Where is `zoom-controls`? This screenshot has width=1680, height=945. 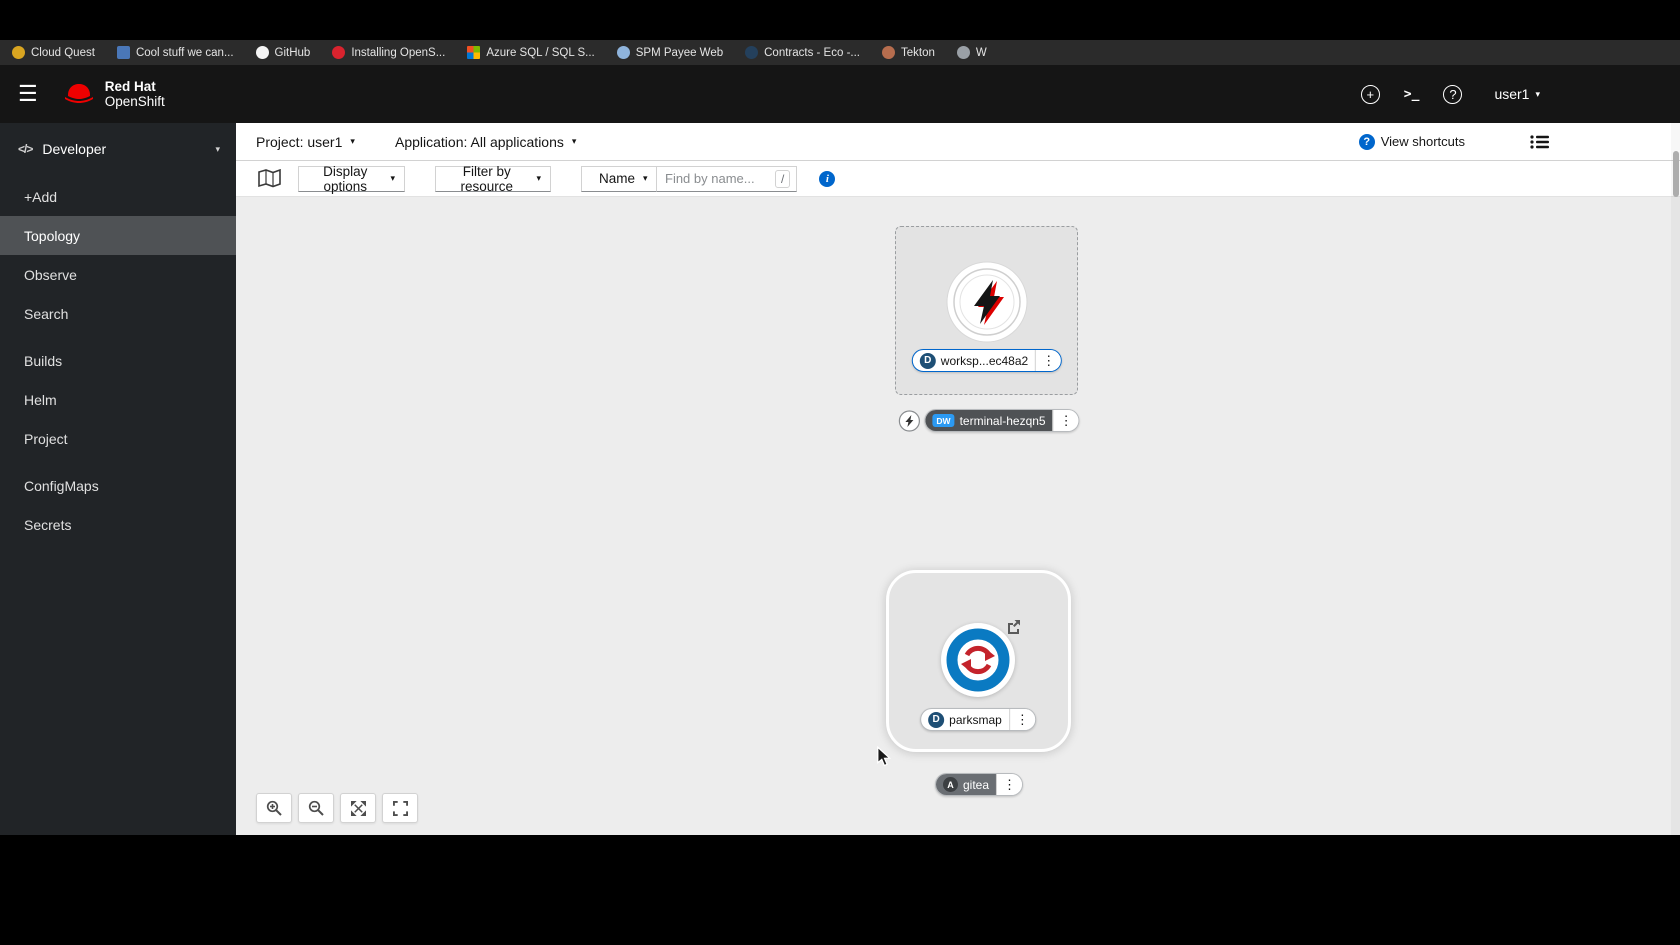 zoom-controls is located at coordinates (337, 808).